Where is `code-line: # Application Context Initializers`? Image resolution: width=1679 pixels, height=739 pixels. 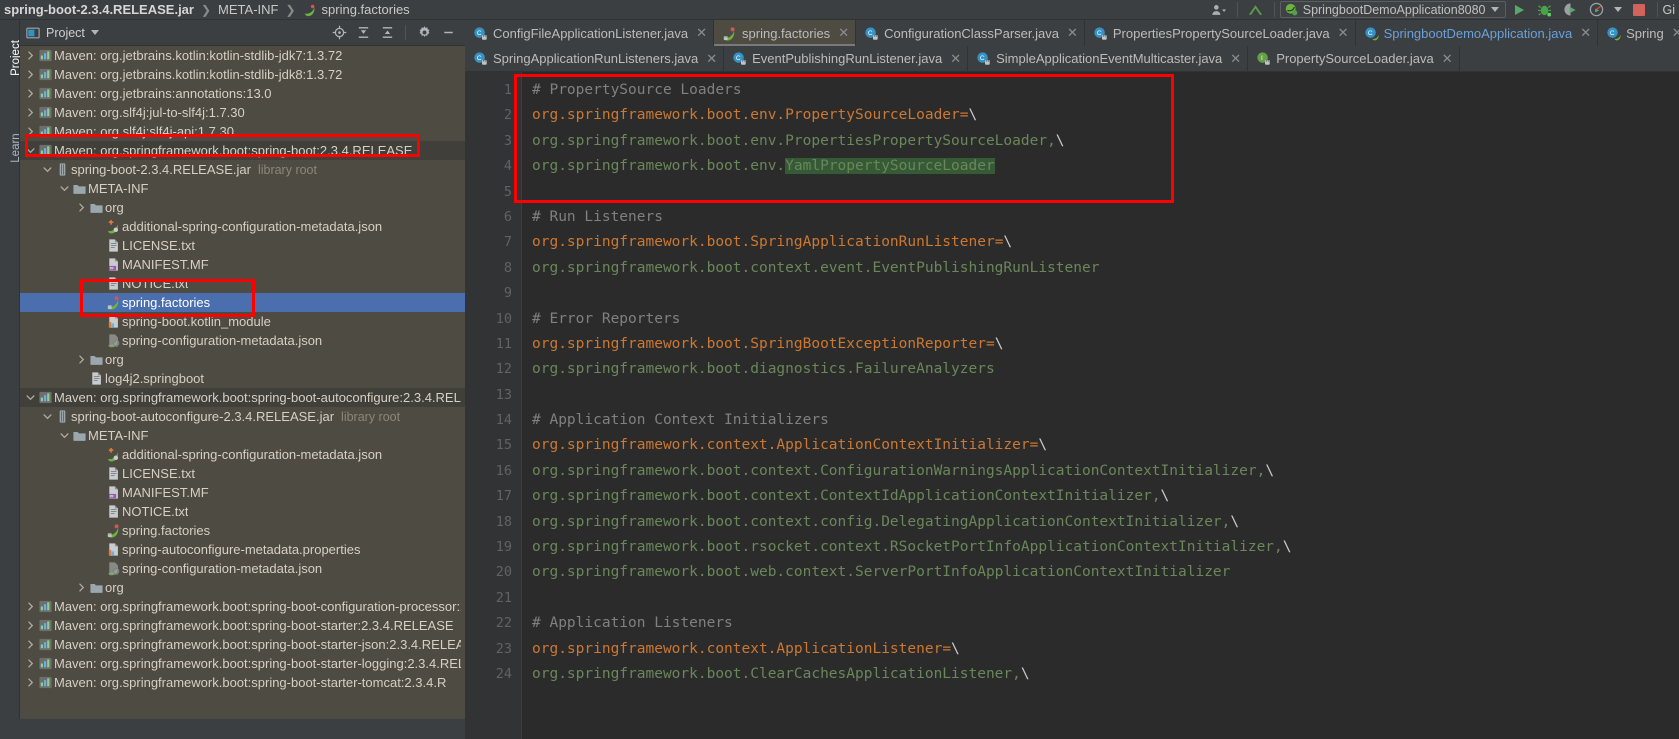 code-line: # Application Context Initializers is located at coordinates (1105, 420).